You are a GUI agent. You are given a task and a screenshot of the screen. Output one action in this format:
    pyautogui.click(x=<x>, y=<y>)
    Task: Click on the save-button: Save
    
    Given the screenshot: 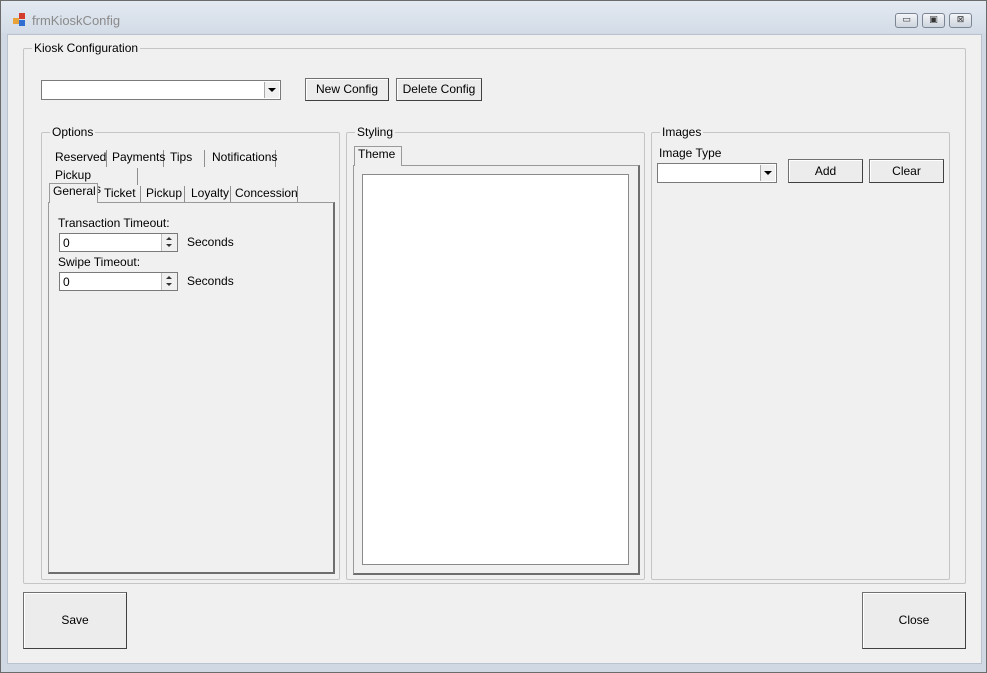 What is the action you would take?
    pyautogui.click(x=75, y=620)
    